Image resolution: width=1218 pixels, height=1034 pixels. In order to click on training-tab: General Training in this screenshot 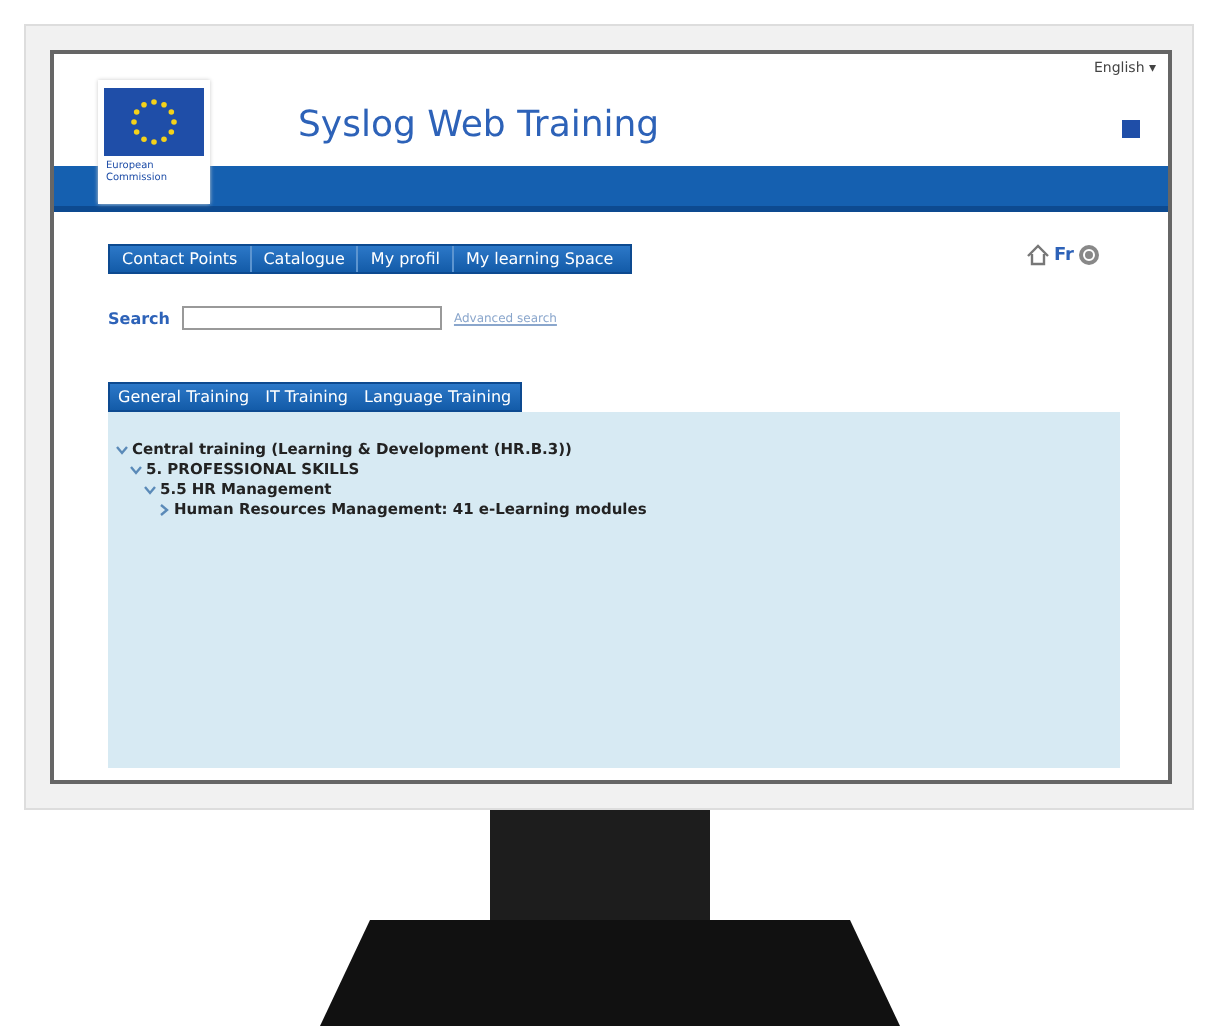, I will do `click(184, 397)`.